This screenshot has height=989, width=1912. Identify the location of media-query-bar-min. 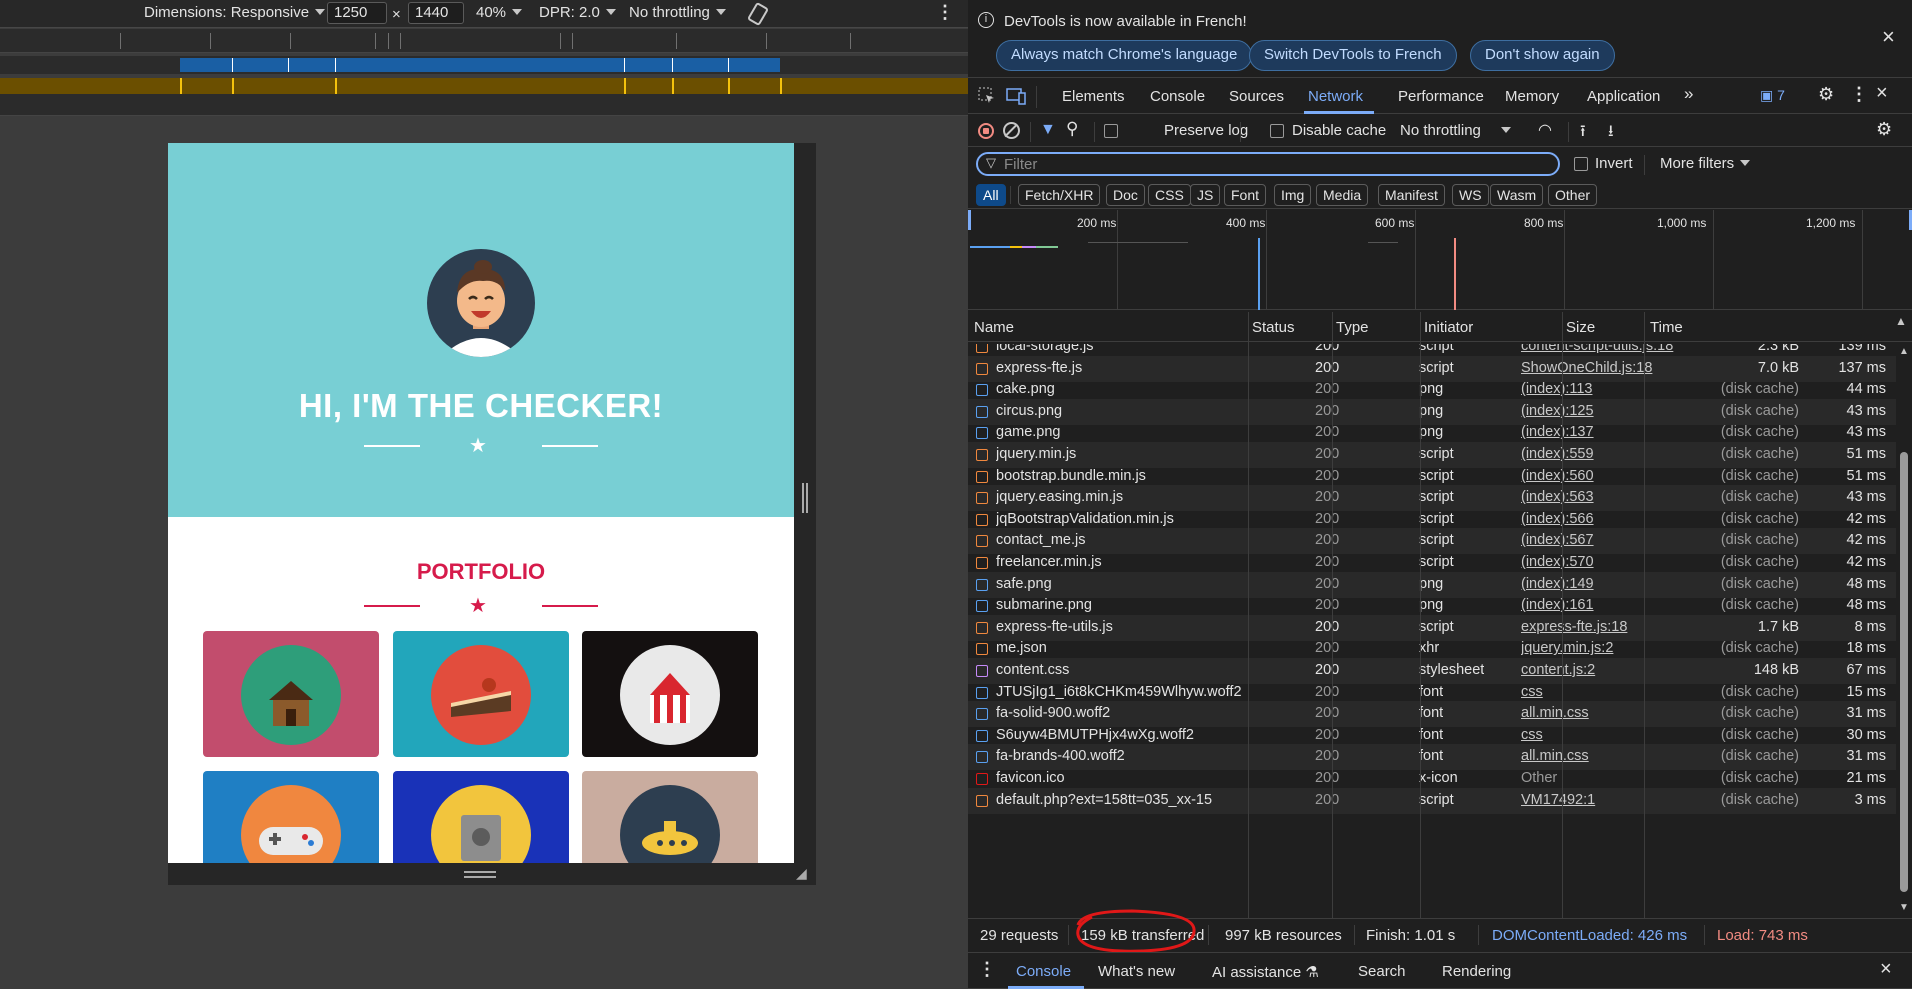
(484, 86).